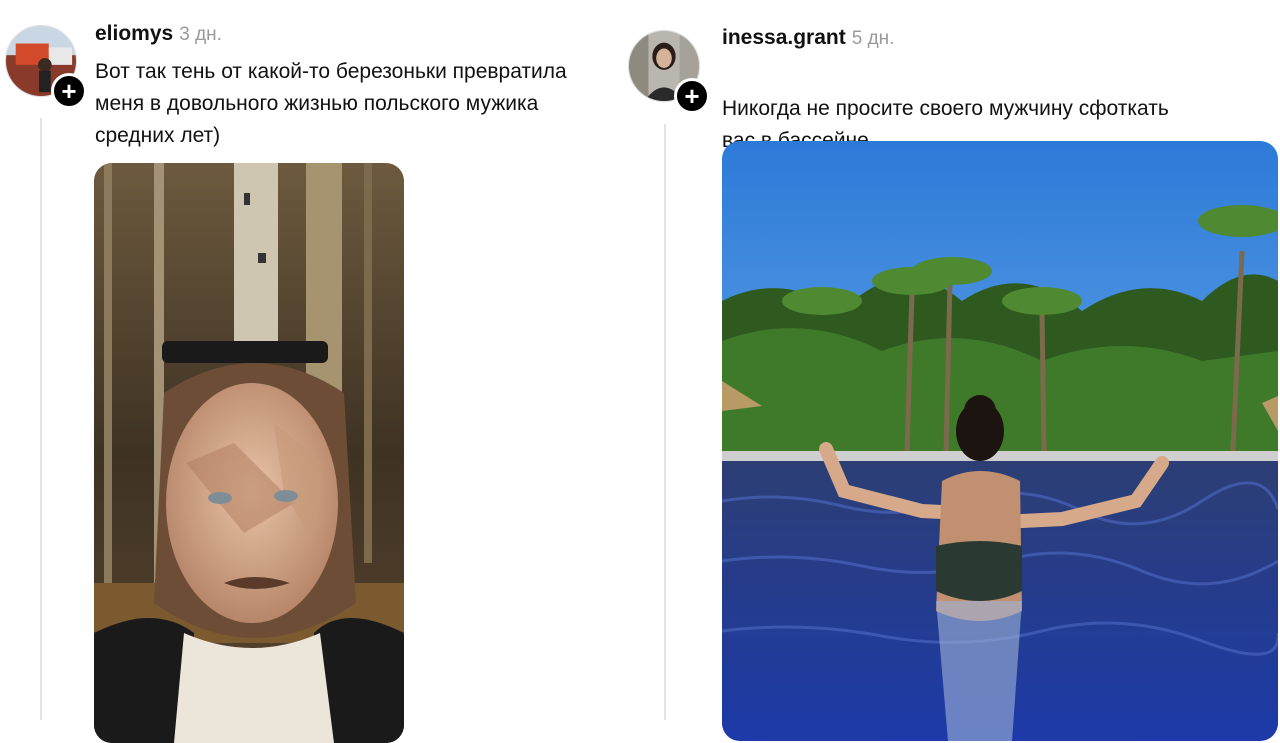 The image size is (1280, 743). Describe the element at coordinates (669, 72) in the screenshot. I see `avatar-inessa-grant: +` at that location.